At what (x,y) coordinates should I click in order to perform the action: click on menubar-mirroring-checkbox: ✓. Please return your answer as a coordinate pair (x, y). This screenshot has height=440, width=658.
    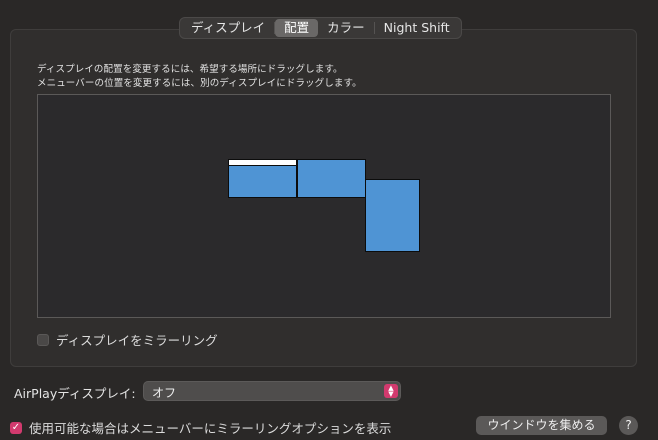
    Looking at the image, I should click on (16, 427).